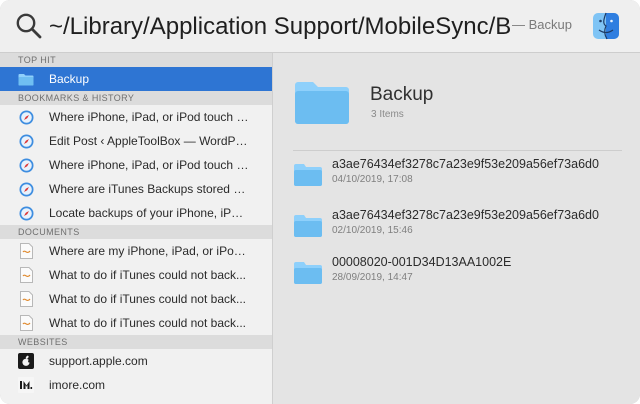  Describe the element at coordinates (77, 385) in the screenshot. I see `result-label: imore.com` at that location.